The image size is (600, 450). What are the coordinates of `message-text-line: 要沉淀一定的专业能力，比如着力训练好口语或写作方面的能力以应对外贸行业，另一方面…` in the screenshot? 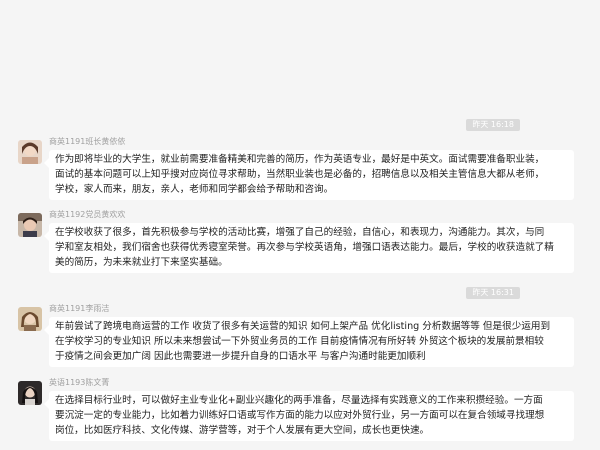 It's located at (300, 415).